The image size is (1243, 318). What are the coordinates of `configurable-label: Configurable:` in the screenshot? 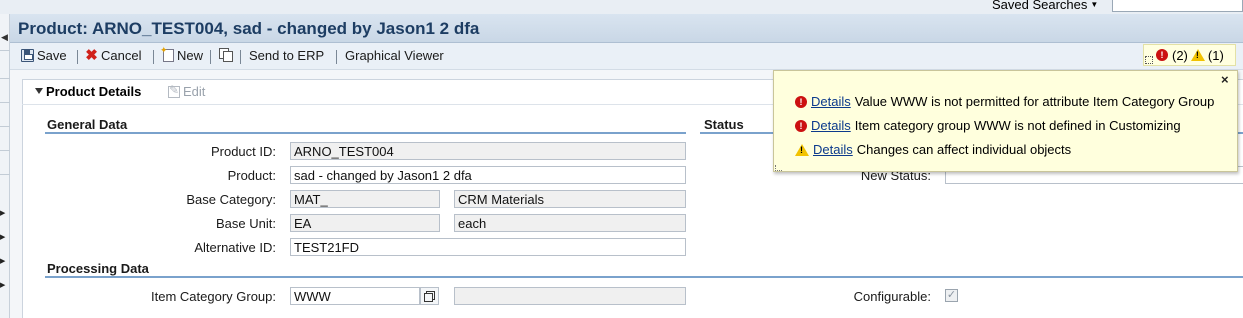 It's located at (892, 296).